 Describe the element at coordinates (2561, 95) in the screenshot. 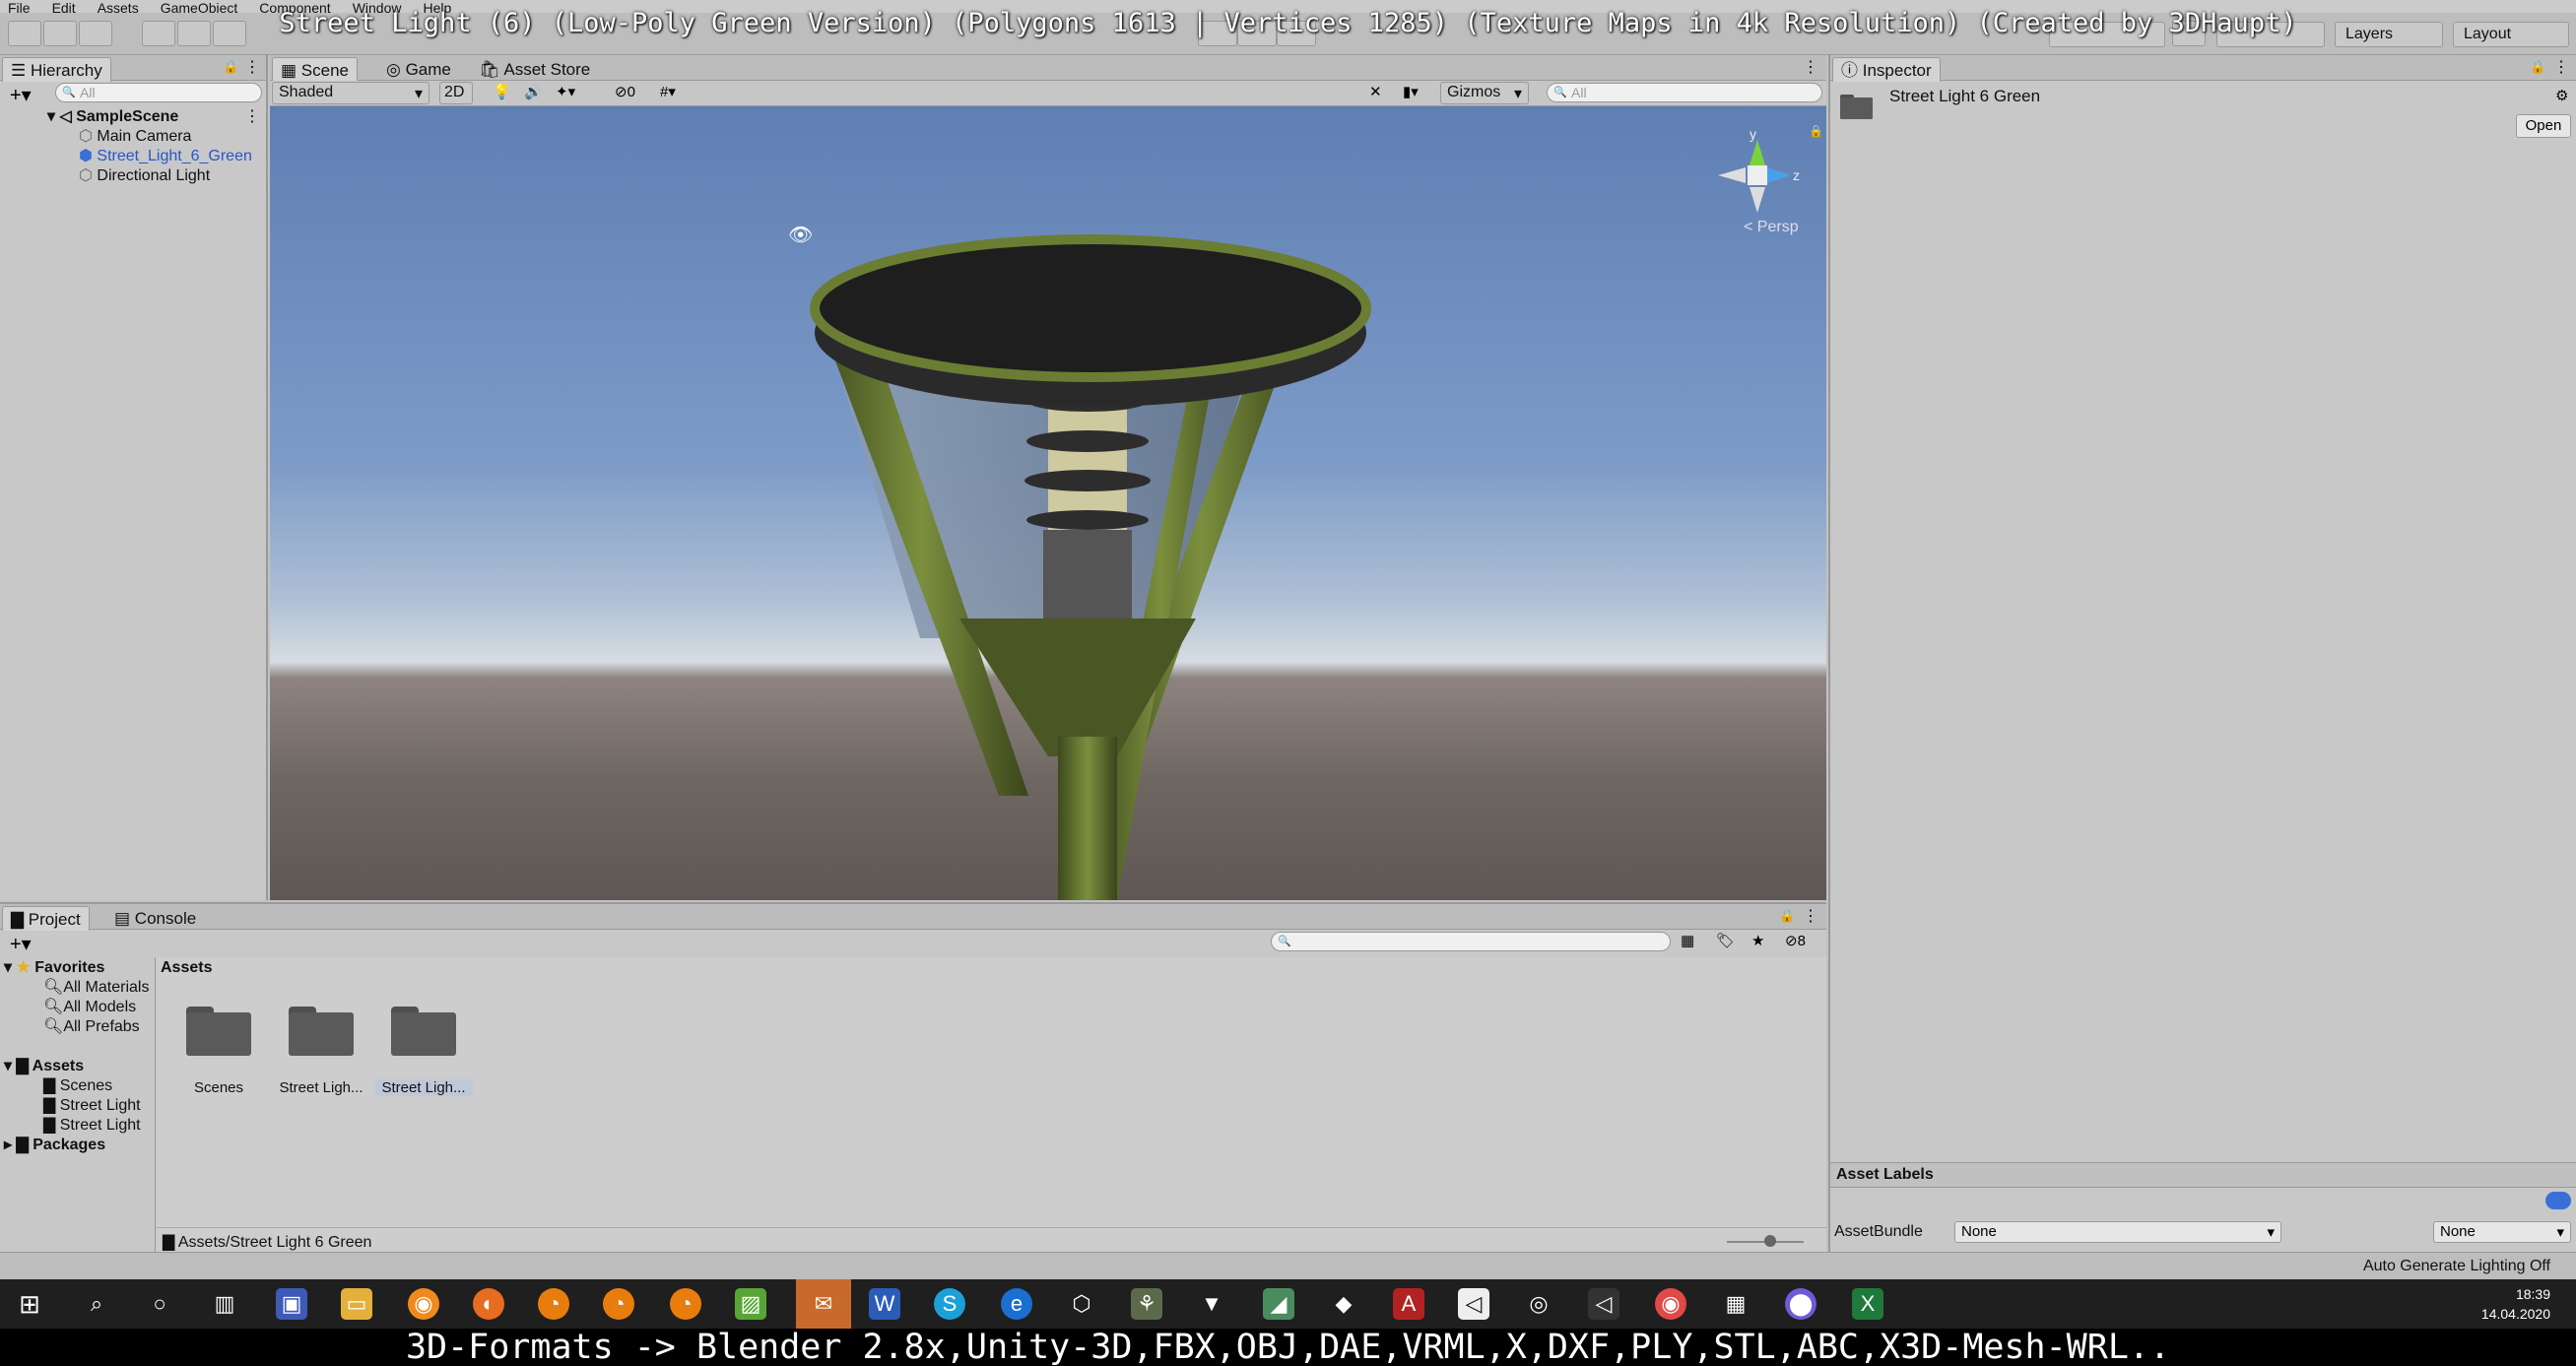

I see `settings-gear-icon: ⚙` at that location.